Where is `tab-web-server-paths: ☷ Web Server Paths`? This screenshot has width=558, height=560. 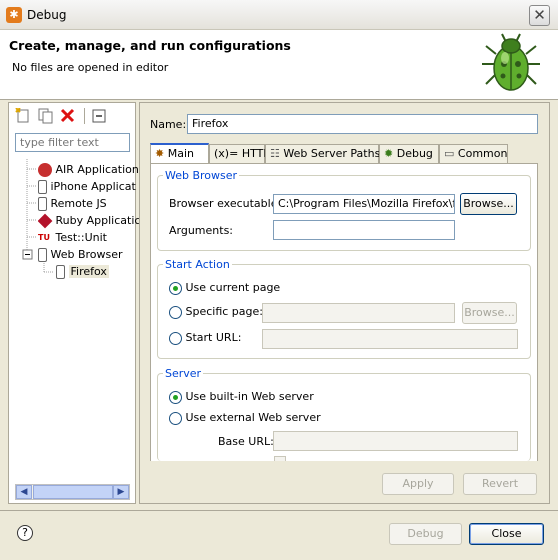
tab-web-server-paths: ☷ Web Server Paths is located at coordinates (322, 154).